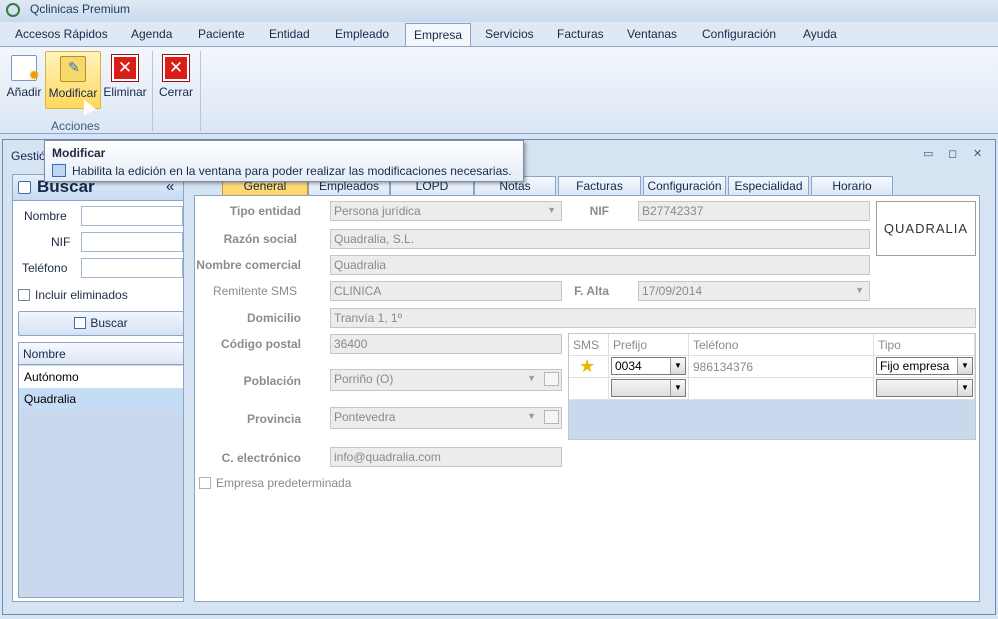  What do you see at coordinates (648, 366) in the screenshot?
I see `prefijo-select: 0034 ▼` at bounding box center [648, 366].